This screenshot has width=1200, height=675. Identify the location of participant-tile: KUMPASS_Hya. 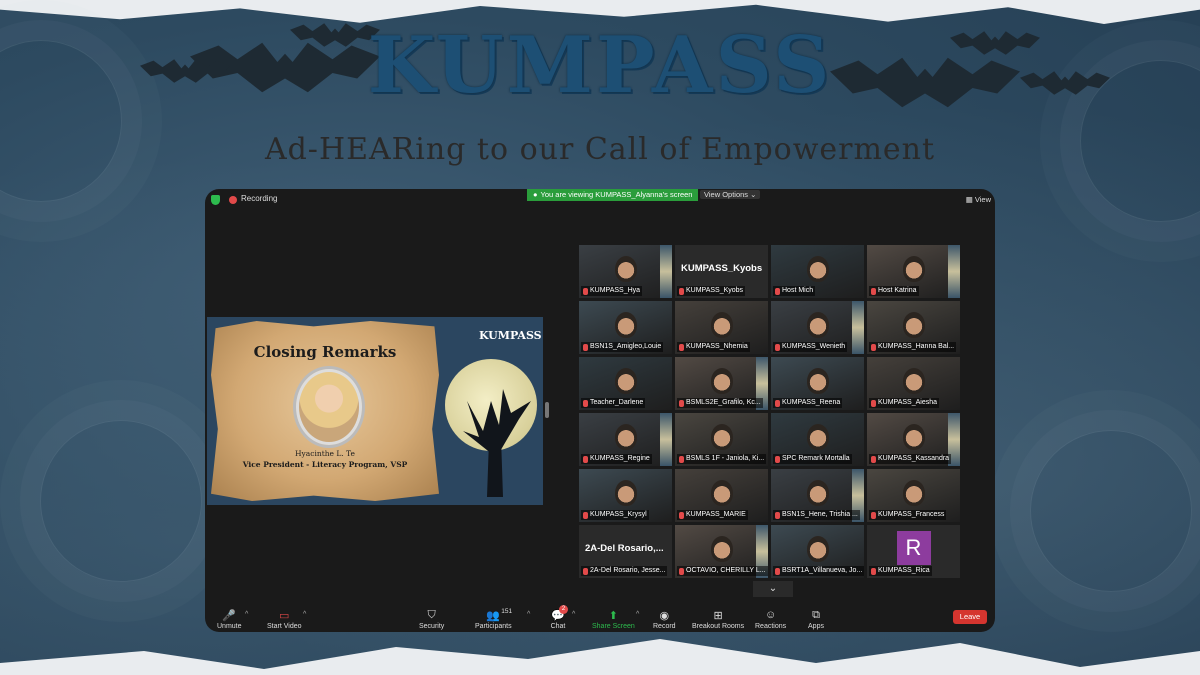
(625, 271).